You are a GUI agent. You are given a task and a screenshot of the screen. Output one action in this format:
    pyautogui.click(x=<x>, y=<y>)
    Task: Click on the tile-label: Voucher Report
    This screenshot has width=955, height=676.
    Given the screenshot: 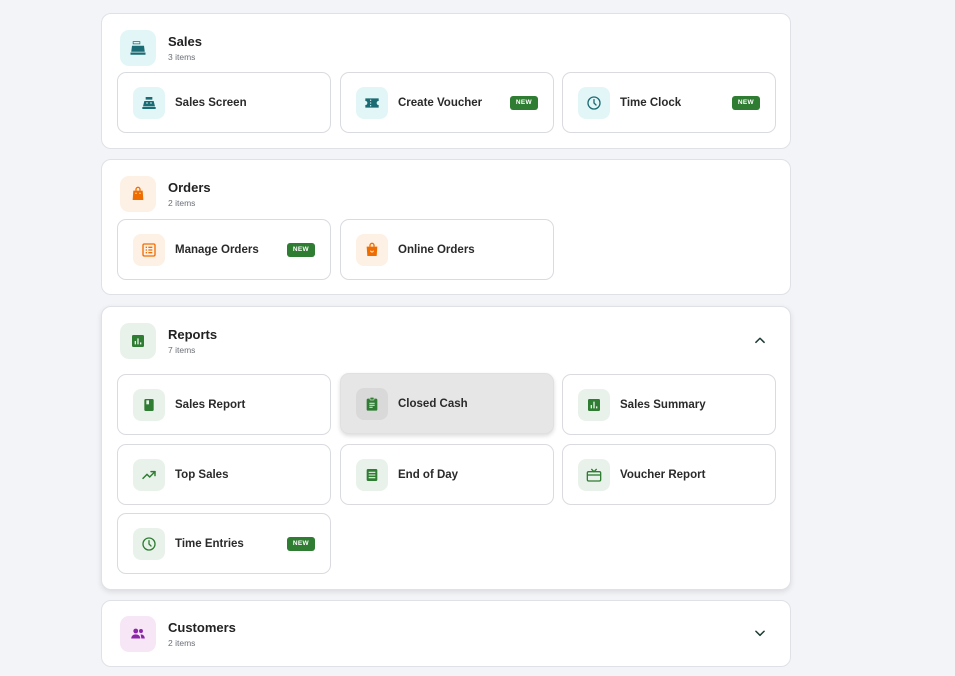 What is the action you would take?
    pyautogui.click(x=663, y=474)
    